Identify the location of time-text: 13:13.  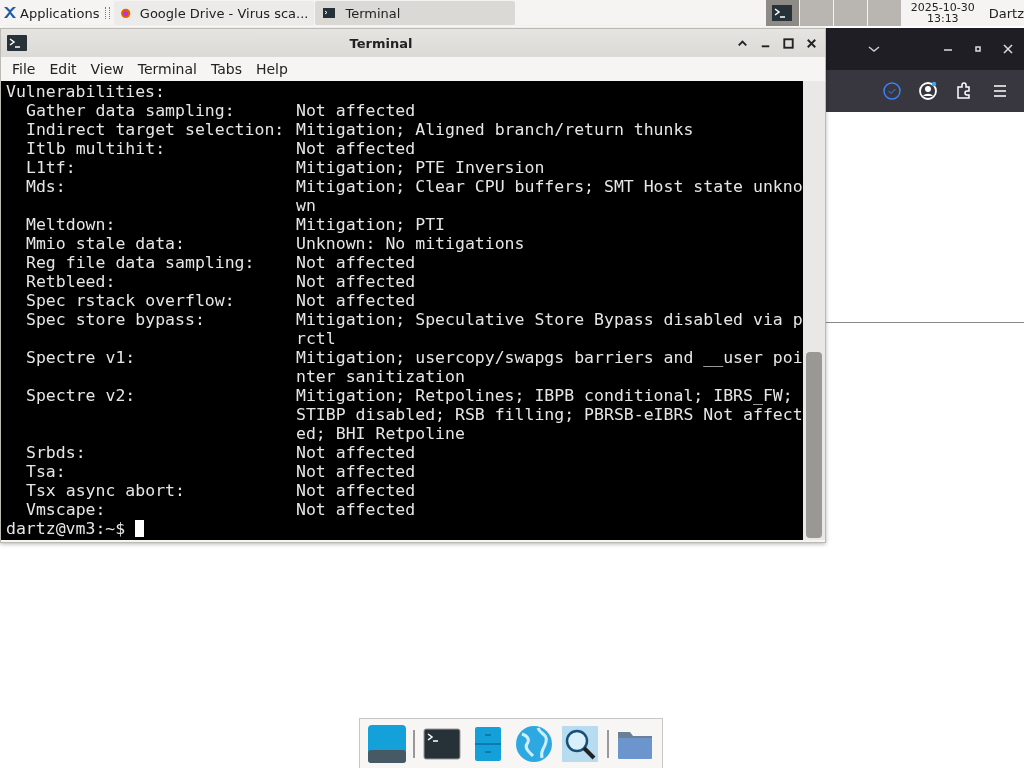
(942, 18).